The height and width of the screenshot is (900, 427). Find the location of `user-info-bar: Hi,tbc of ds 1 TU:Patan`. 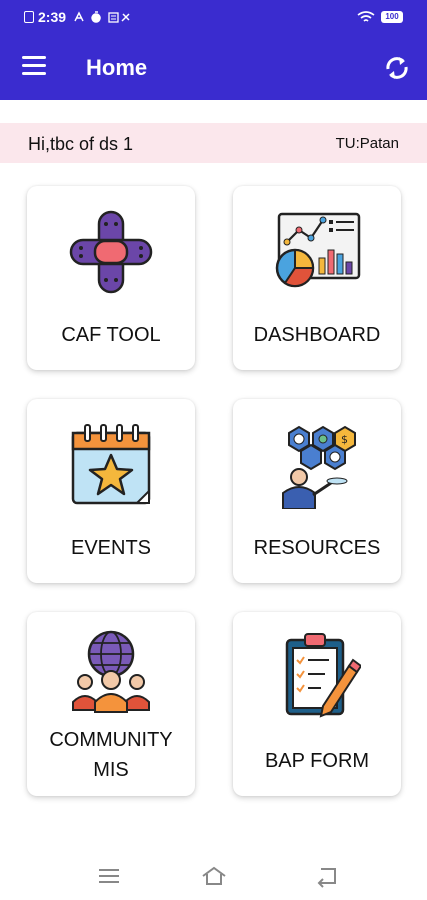

user-info-bar: Hi,tbc of ds 1 TU:Patan is located at coordinates (213, 143).